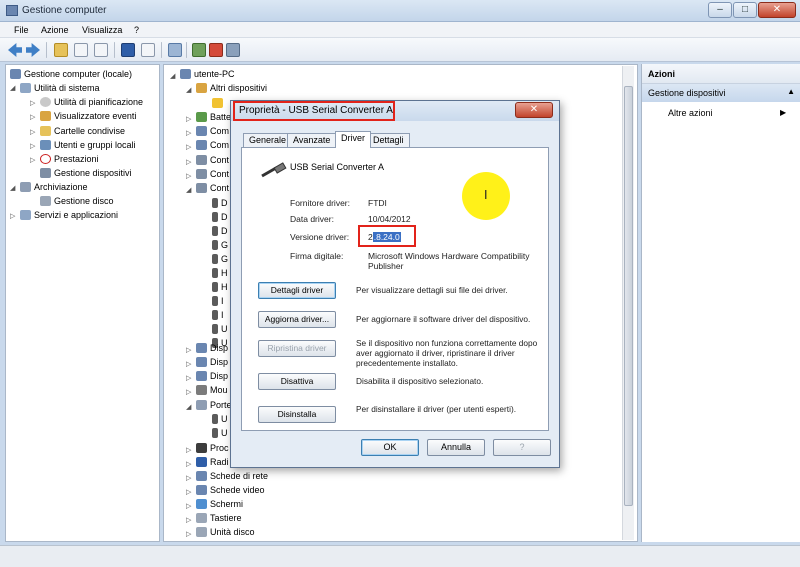 The height and width of the screenshot is (567, 800). Describe the element at coordinates (61, 50) in the screenshot. I see `up-folder-icon` at that location.